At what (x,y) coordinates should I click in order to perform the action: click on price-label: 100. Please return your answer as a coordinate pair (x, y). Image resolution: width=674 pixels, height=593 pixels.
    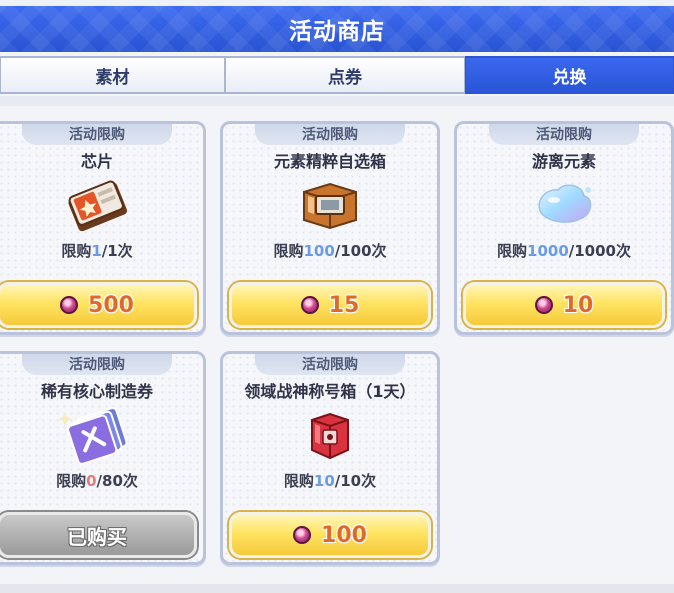
    Looking at the image, I should click on (344, 535).